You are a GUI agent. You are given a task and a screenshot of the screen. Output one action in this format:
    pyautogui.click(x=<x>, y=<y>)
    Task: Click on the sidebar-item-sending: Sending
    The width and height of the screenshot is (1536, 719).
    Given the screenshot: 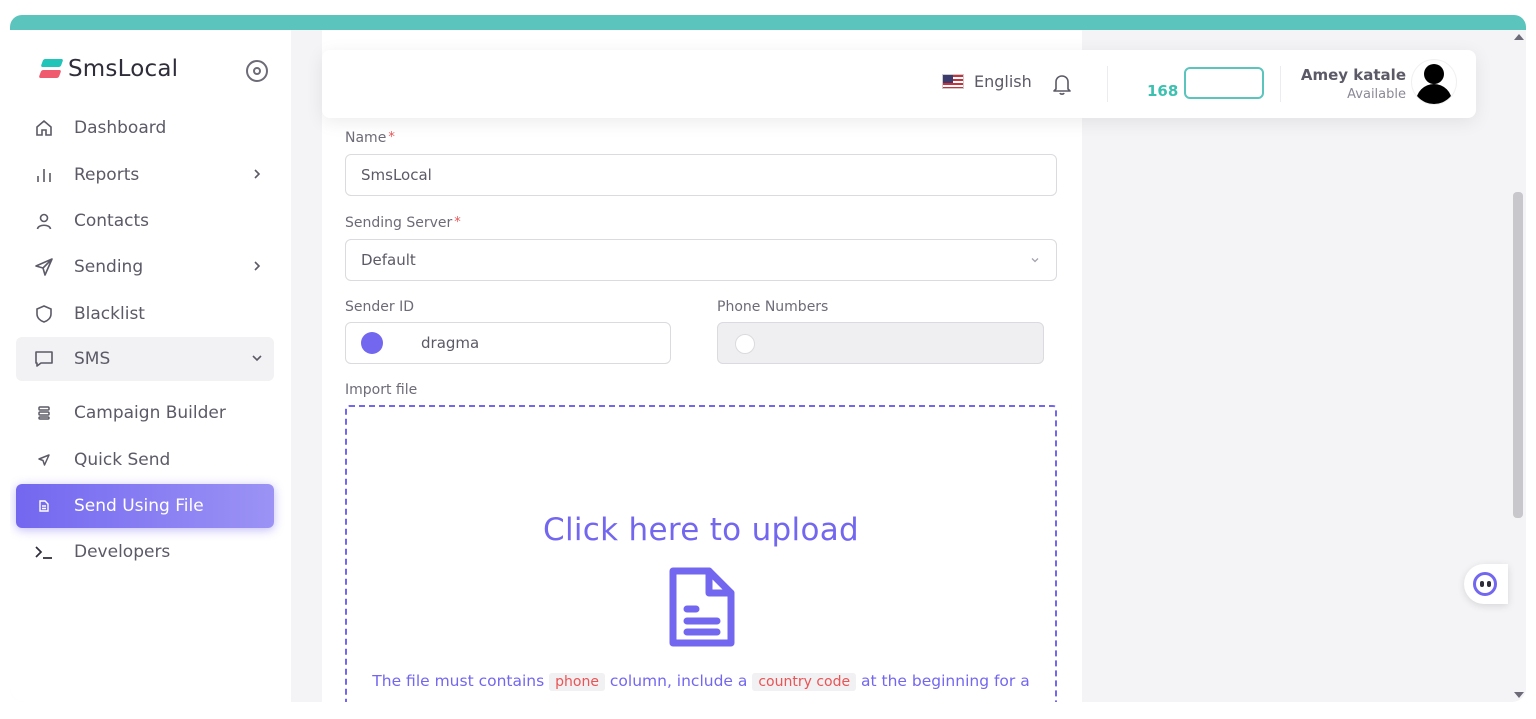 What is the action you would take?
    pyautogui.click(x=145, y=267)
    